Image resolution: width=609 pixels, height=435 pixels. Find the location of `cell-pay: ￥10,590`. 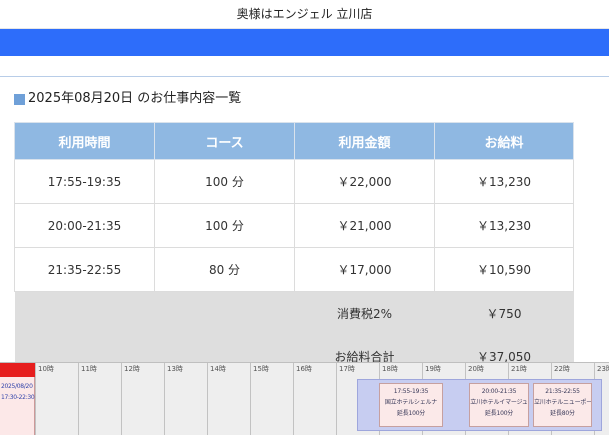

cell-pay: ￥10,590 is located at coordinates (504, 269).